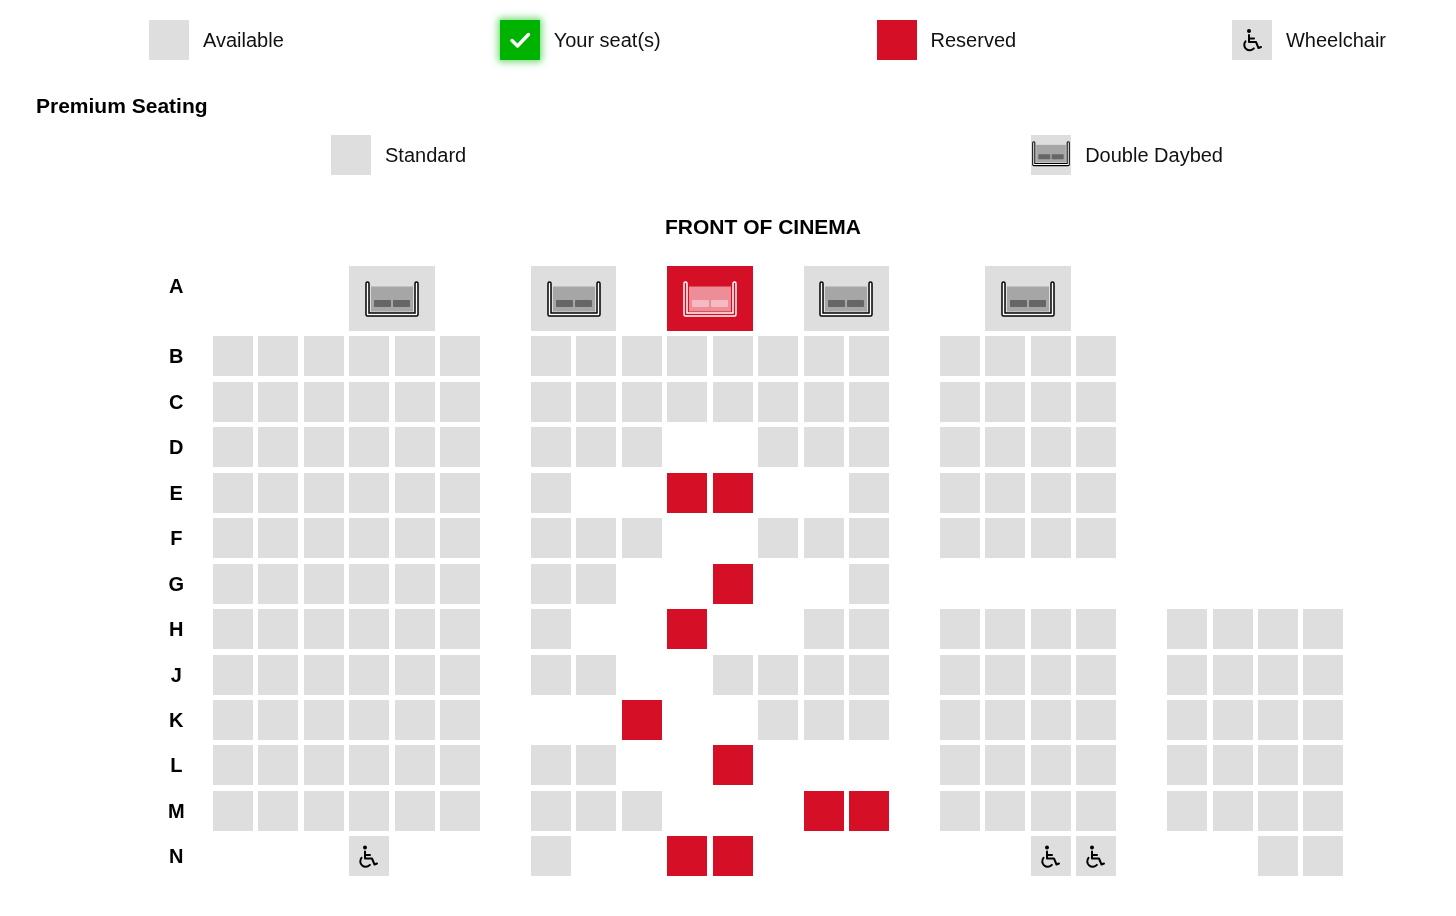  Describe the element at coordinates (176, 720) in the screenshot. I see `row-label: K` at that location.